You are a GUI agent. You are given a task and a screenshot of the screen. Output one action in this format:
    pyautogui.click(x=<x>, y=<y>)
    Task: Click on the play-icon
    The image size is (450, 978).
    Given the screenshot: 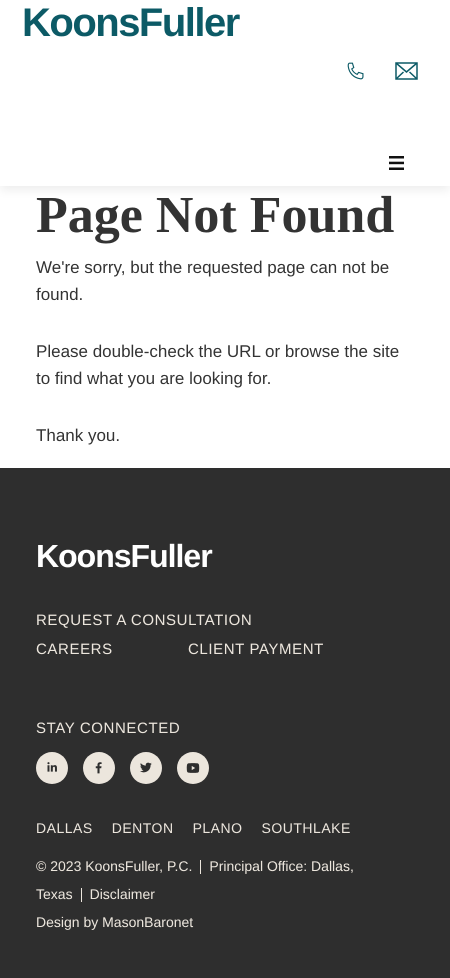 What is the action you would take?
    pyautogui.click(x=193, y=768)
    